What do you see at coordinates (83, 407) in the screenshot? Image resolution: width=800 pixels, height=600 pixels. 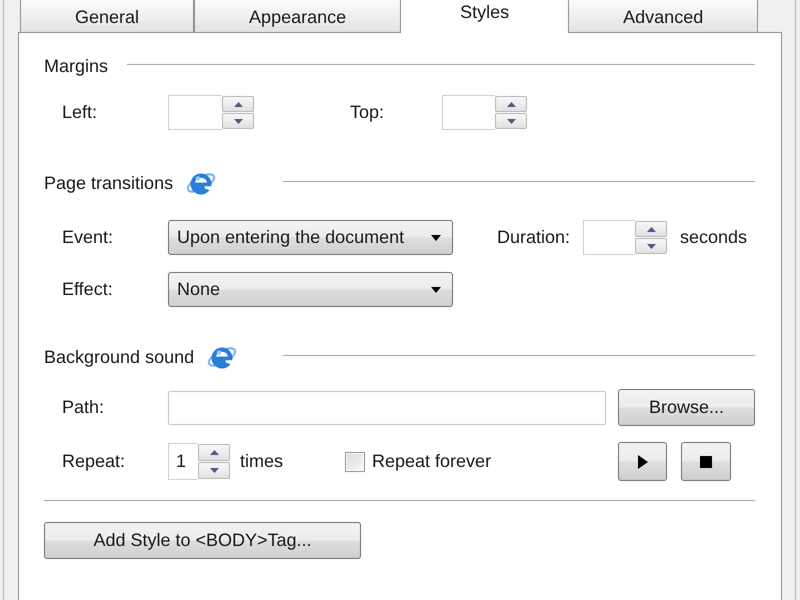 I see `field-label: Path:` at bounding box center [83, 407].